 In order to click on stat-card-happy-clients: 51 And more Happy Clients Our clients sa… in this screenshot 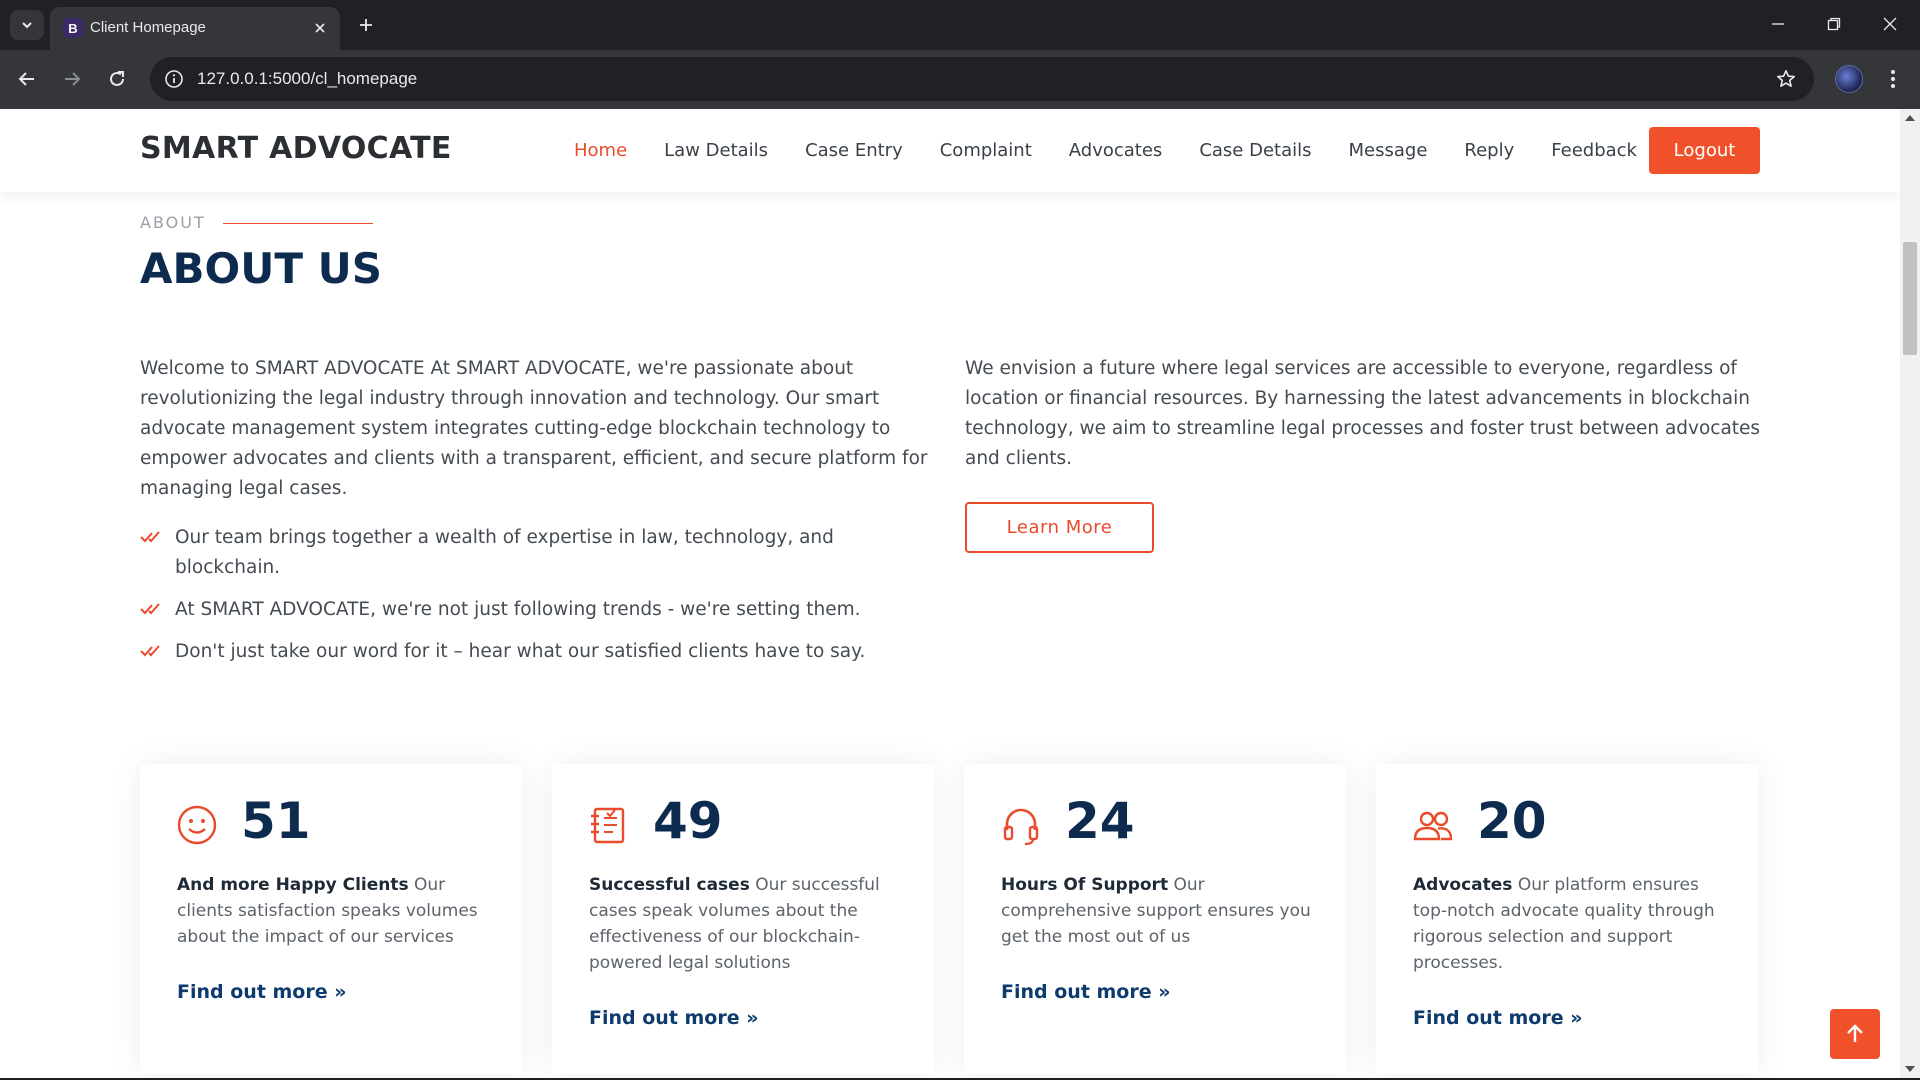, I will do `click(331, 919)`.